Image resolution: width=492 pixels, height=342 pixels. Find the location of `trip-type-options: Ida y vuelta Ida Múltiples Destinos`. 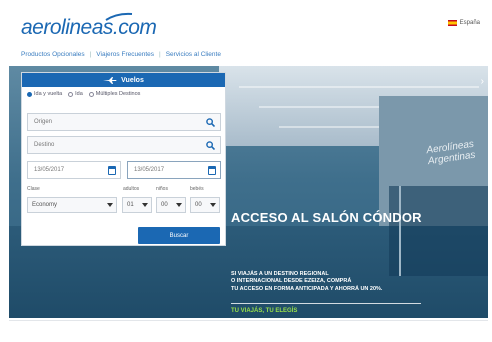

trip-type-options: Ida y vuelta Ida Múltiples Destinos is located at coordinates (123, 94).